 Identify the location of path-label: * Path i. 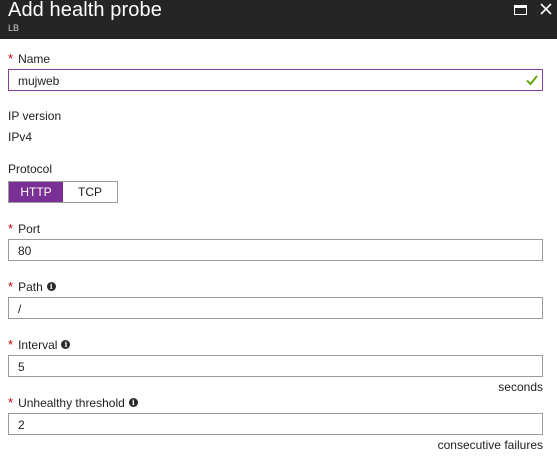
(32, 286).